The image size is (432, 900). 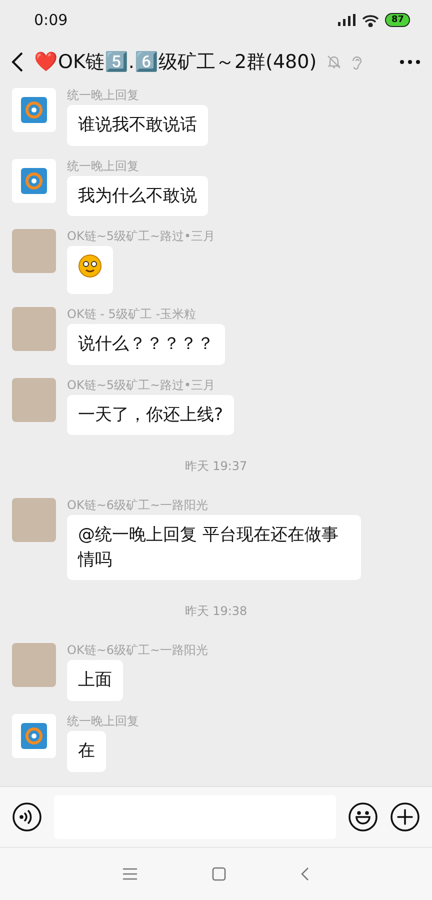 What do you see at coordinates (17, 62) in the screenshot?
I see `back-button` at bounding box center [17, 62].